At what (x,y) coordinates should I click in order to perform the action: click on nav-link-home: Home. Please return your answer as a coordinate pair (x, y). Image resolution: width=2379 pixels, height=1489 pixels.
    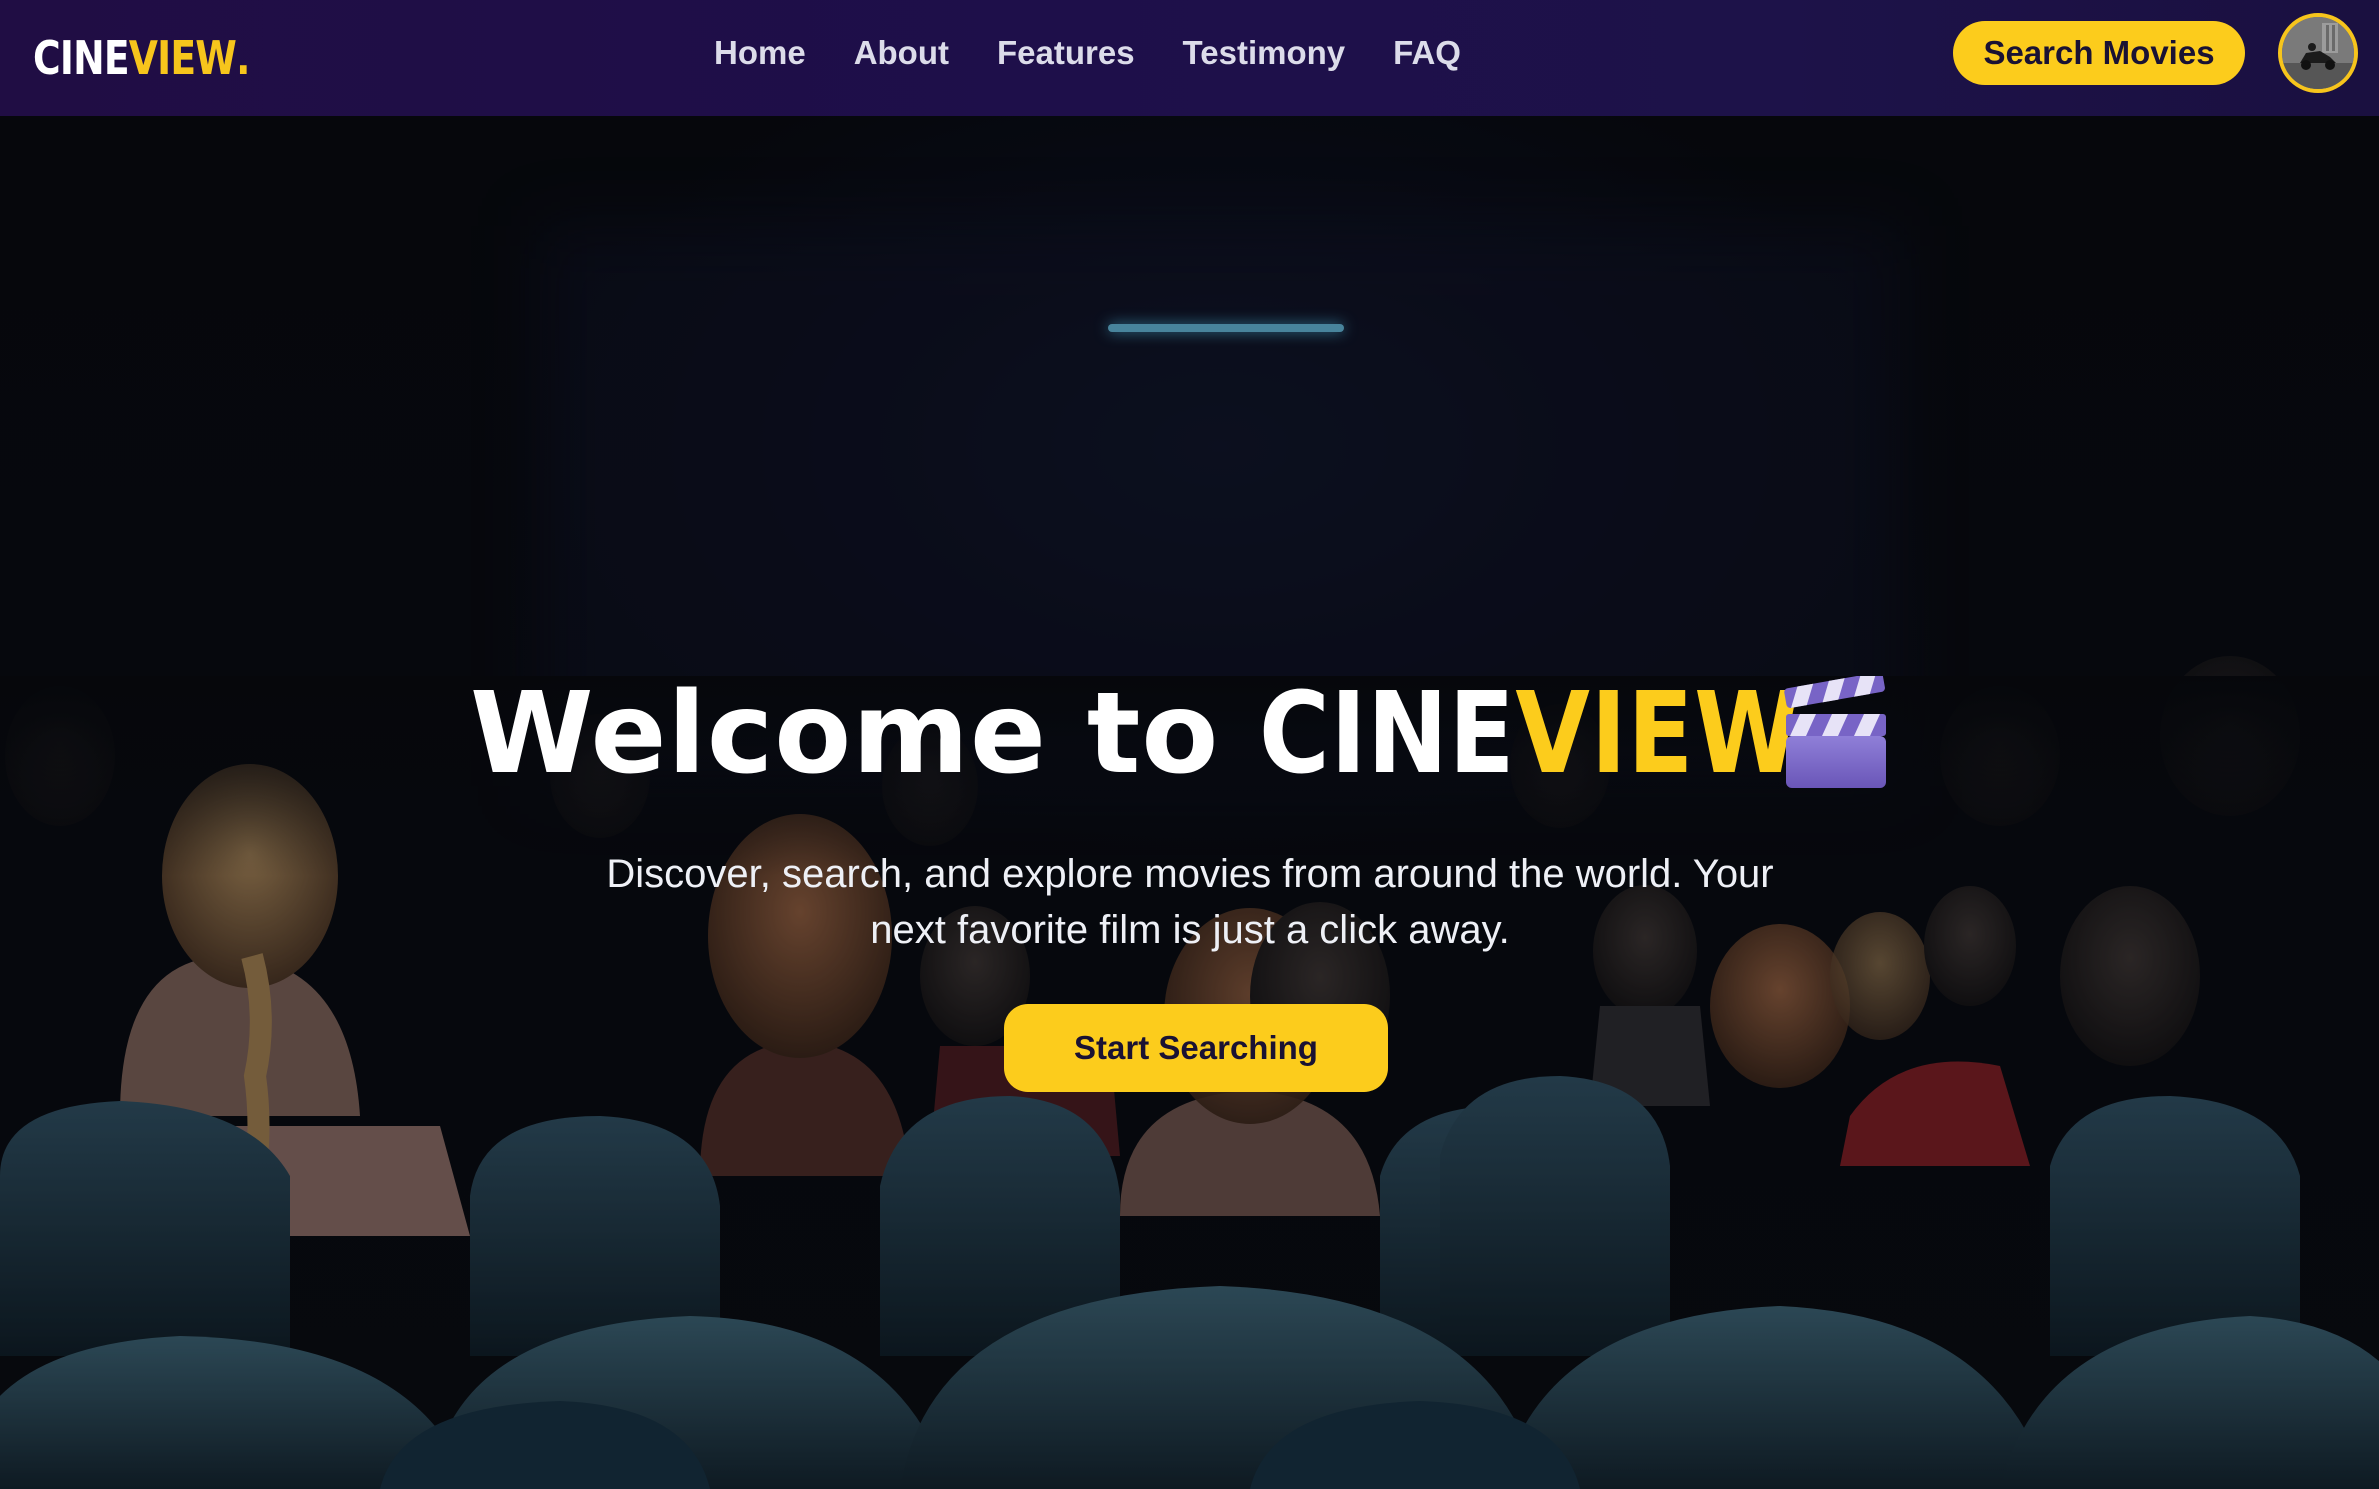
    Looking at the image, I should click on (760, 53).